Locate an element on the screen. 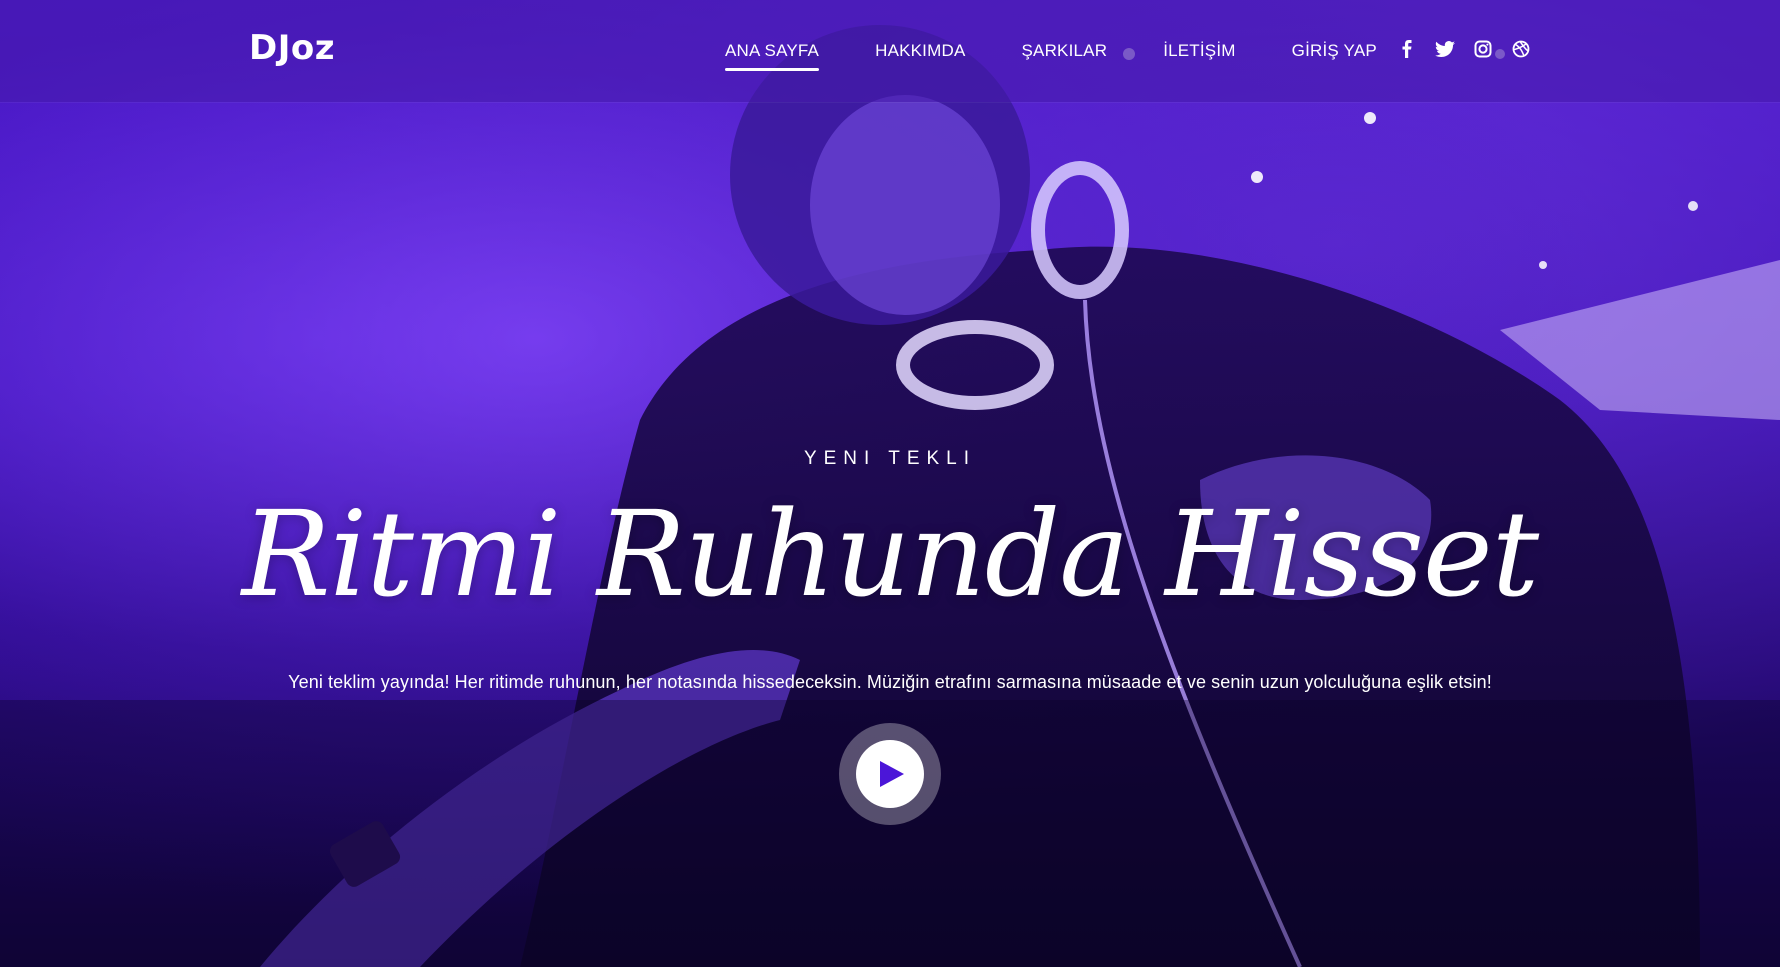  nav-item-iletisim: İLETİŞİM is located at coordinates (1199, 51).